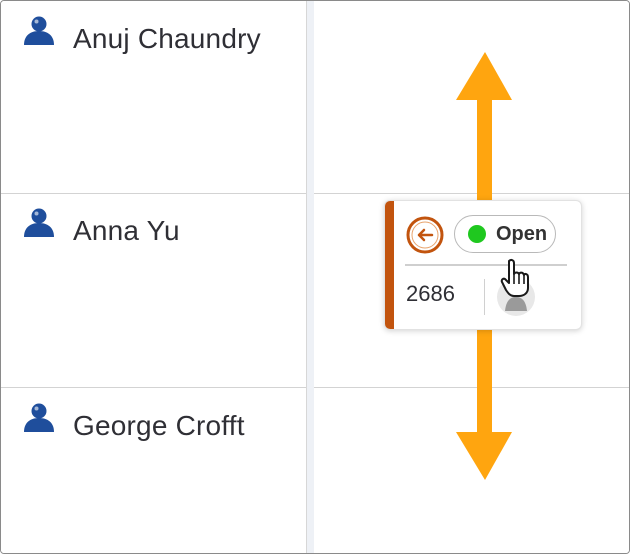 The width and height of the screenshot is (630, 554). Describe the element at coordinates (486, 265) in the screenshot. I see `card-divider` at that location.